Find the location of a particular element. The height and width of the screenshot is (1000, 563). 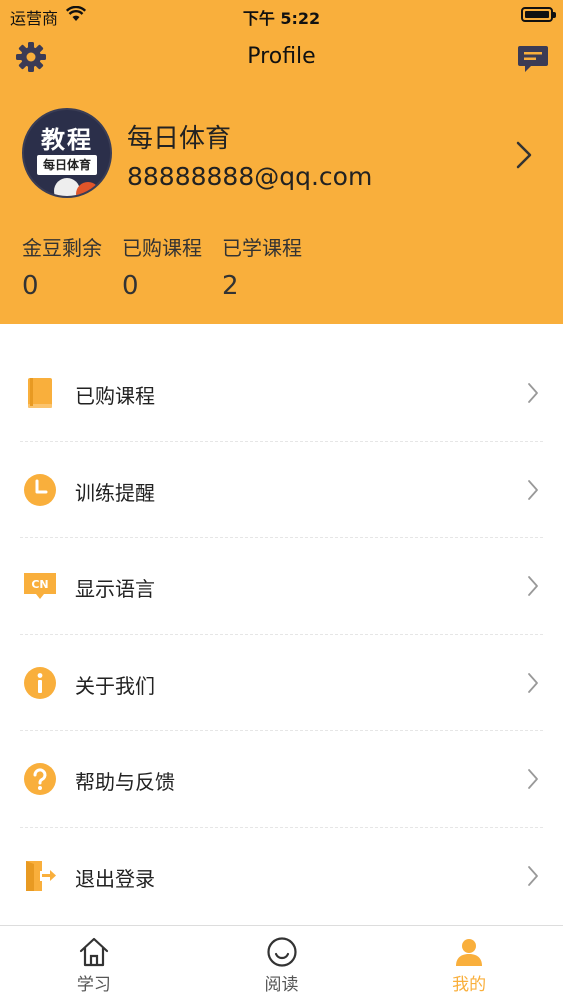

page-title: Profile is located at coordinates (281, 56).